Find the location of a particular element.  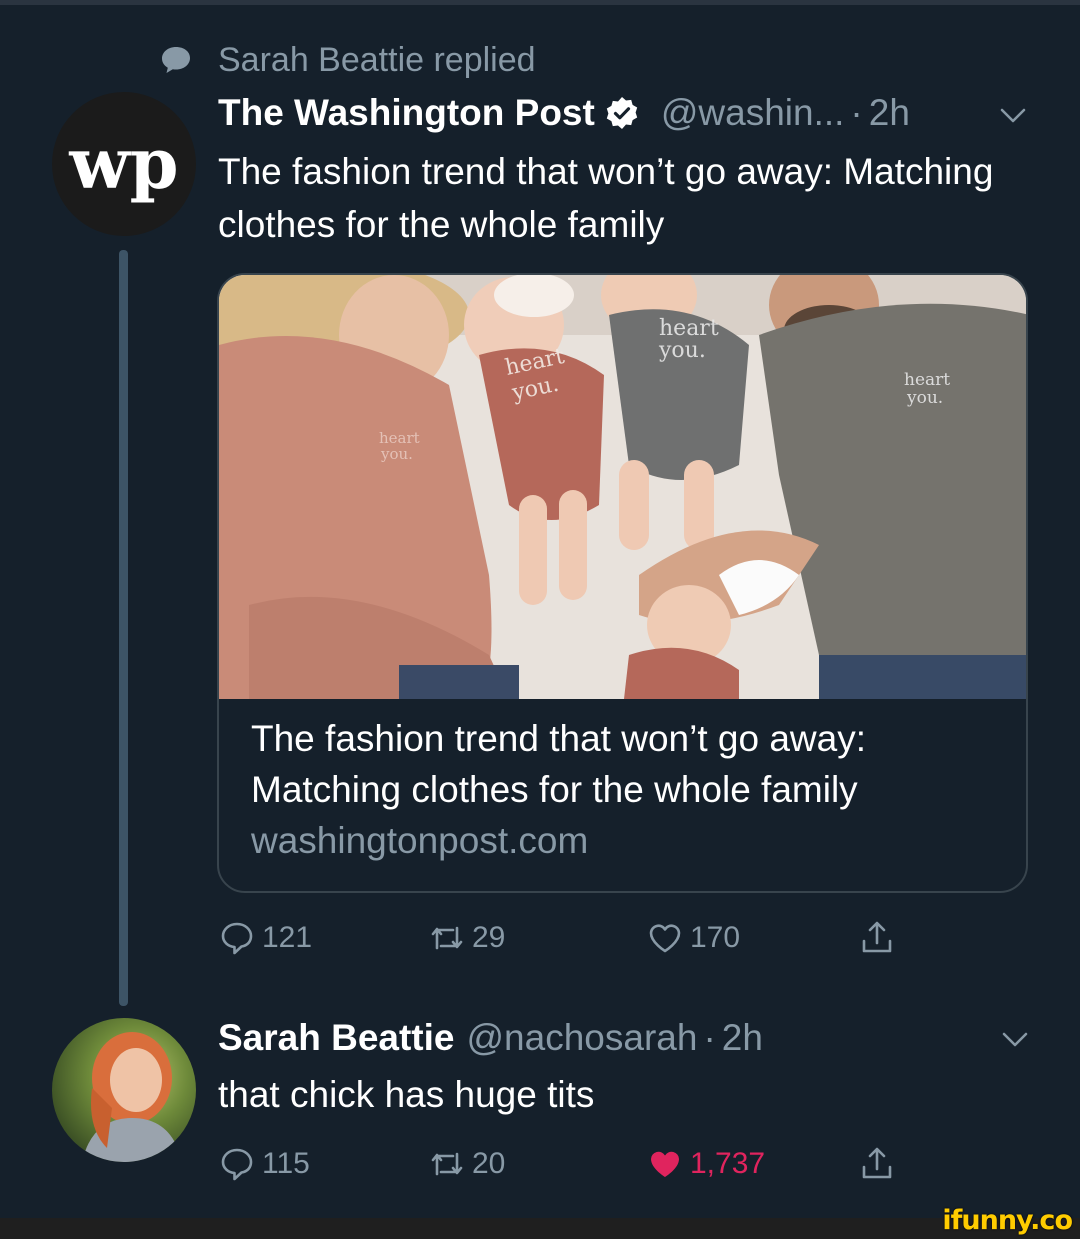

heart-icon is located at coordinates (665, 938).